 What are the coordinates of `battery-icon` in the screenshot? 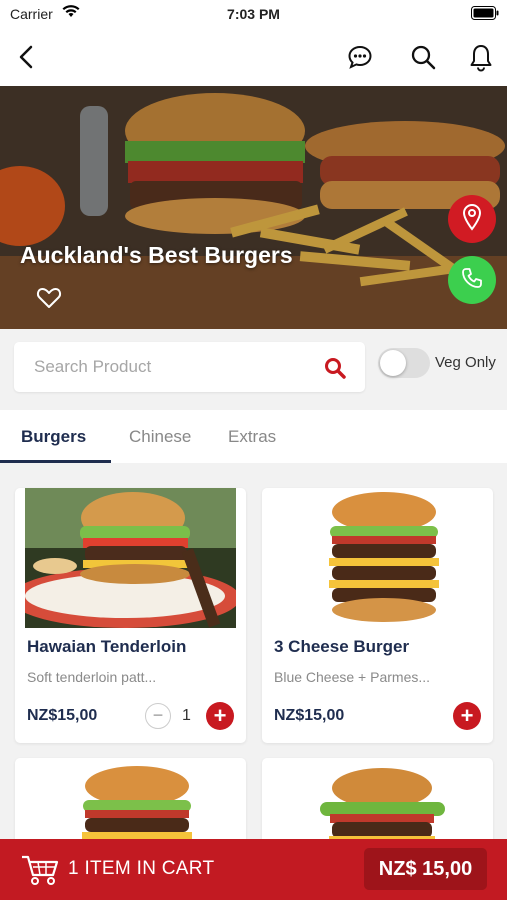 It's located at (485, 14).